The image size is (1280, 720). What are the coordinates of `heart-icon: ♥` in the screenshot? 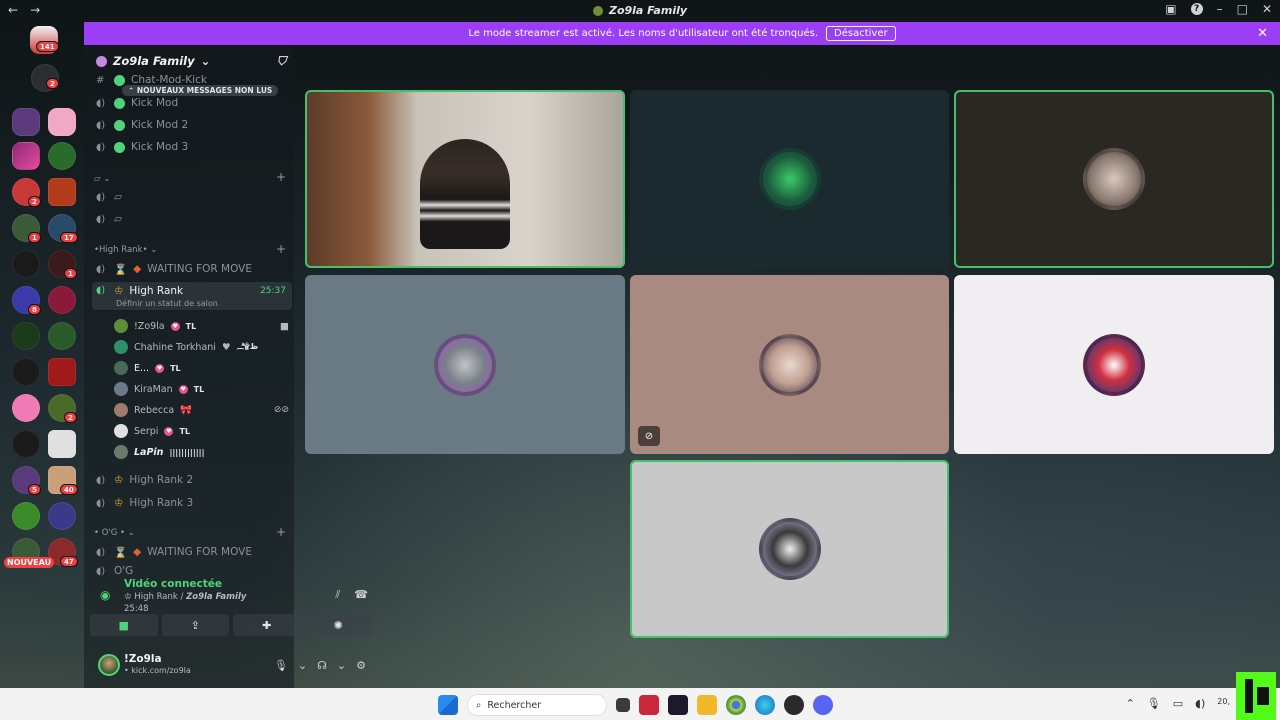 It's located at (160, 368).